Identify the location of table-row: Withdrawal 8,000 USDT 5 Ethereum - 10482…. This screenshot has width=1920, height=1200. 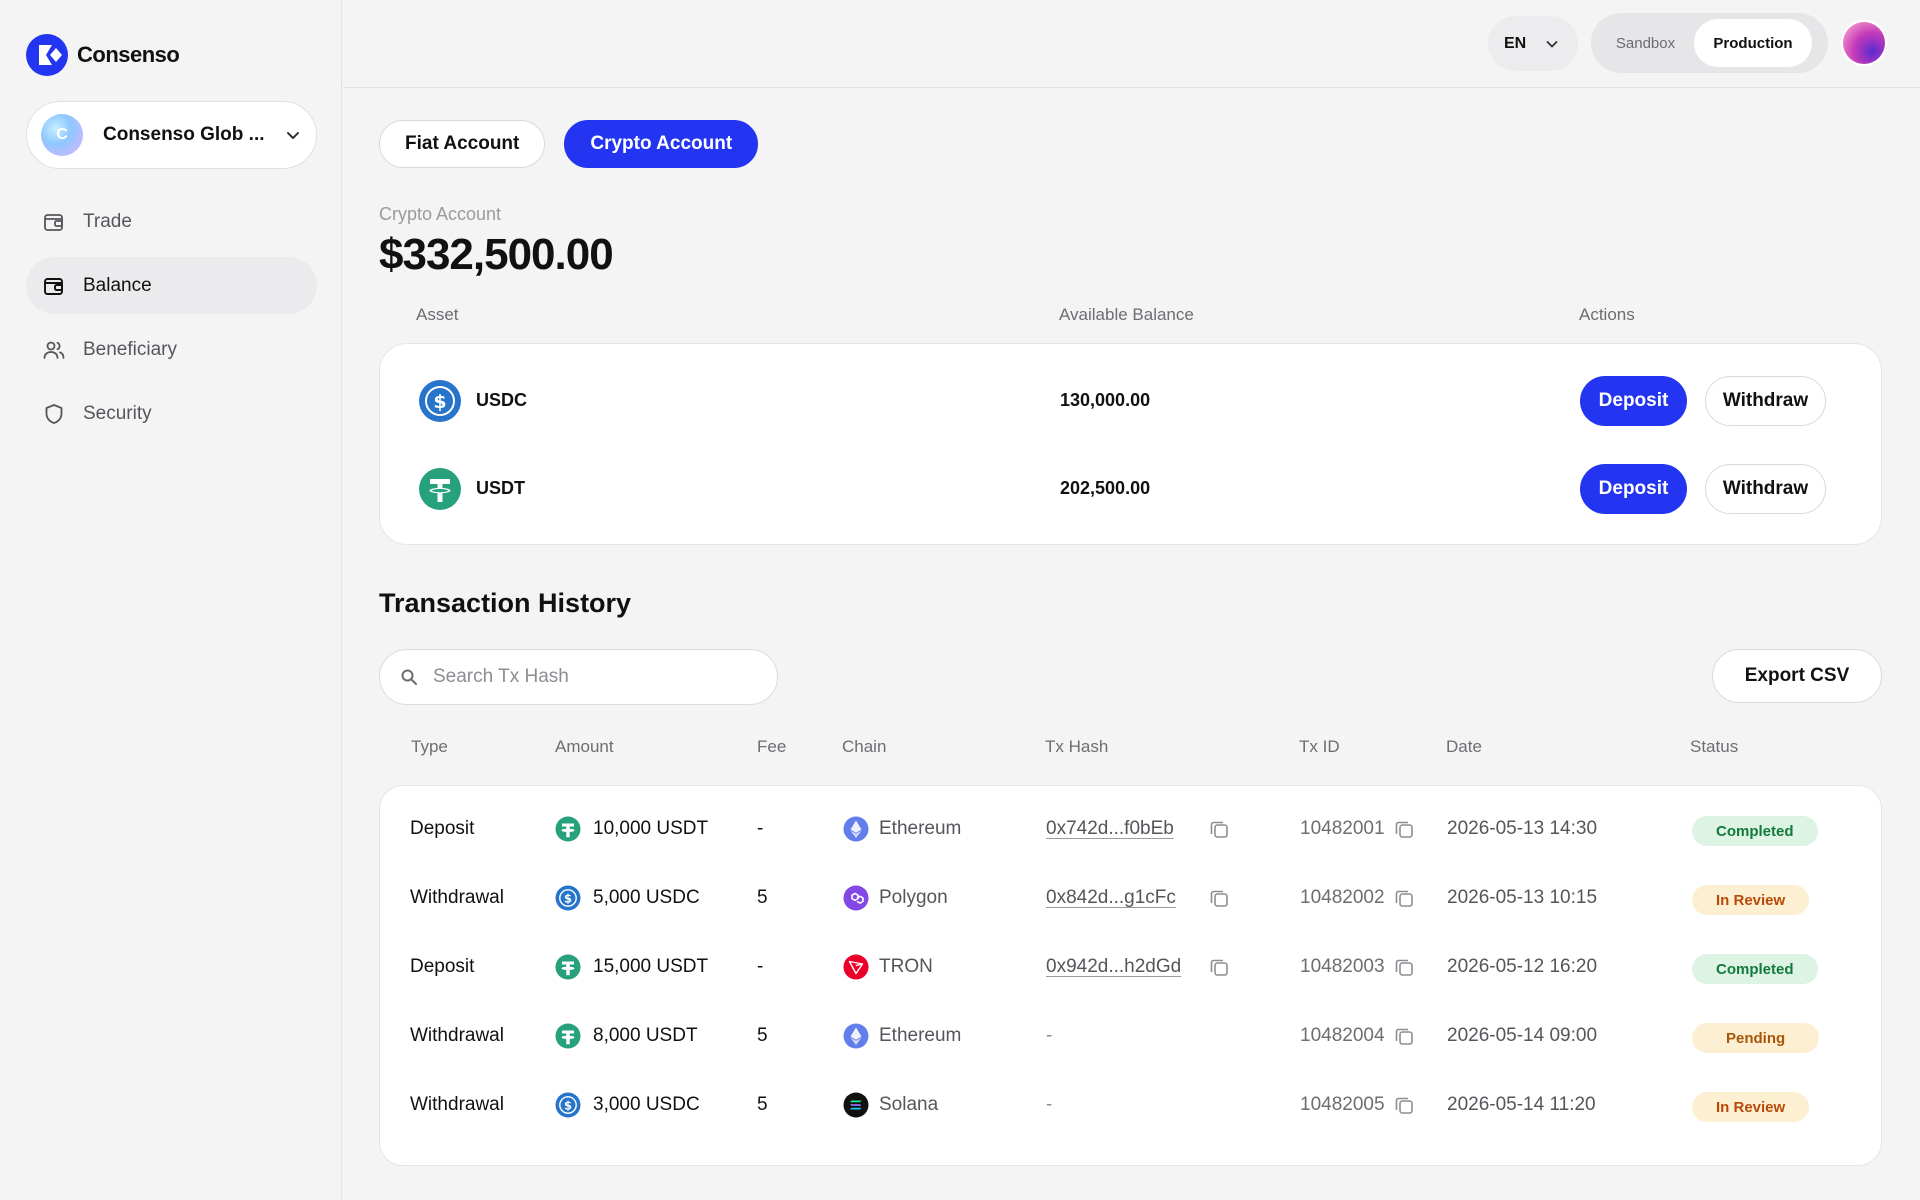
(1130, 1037).